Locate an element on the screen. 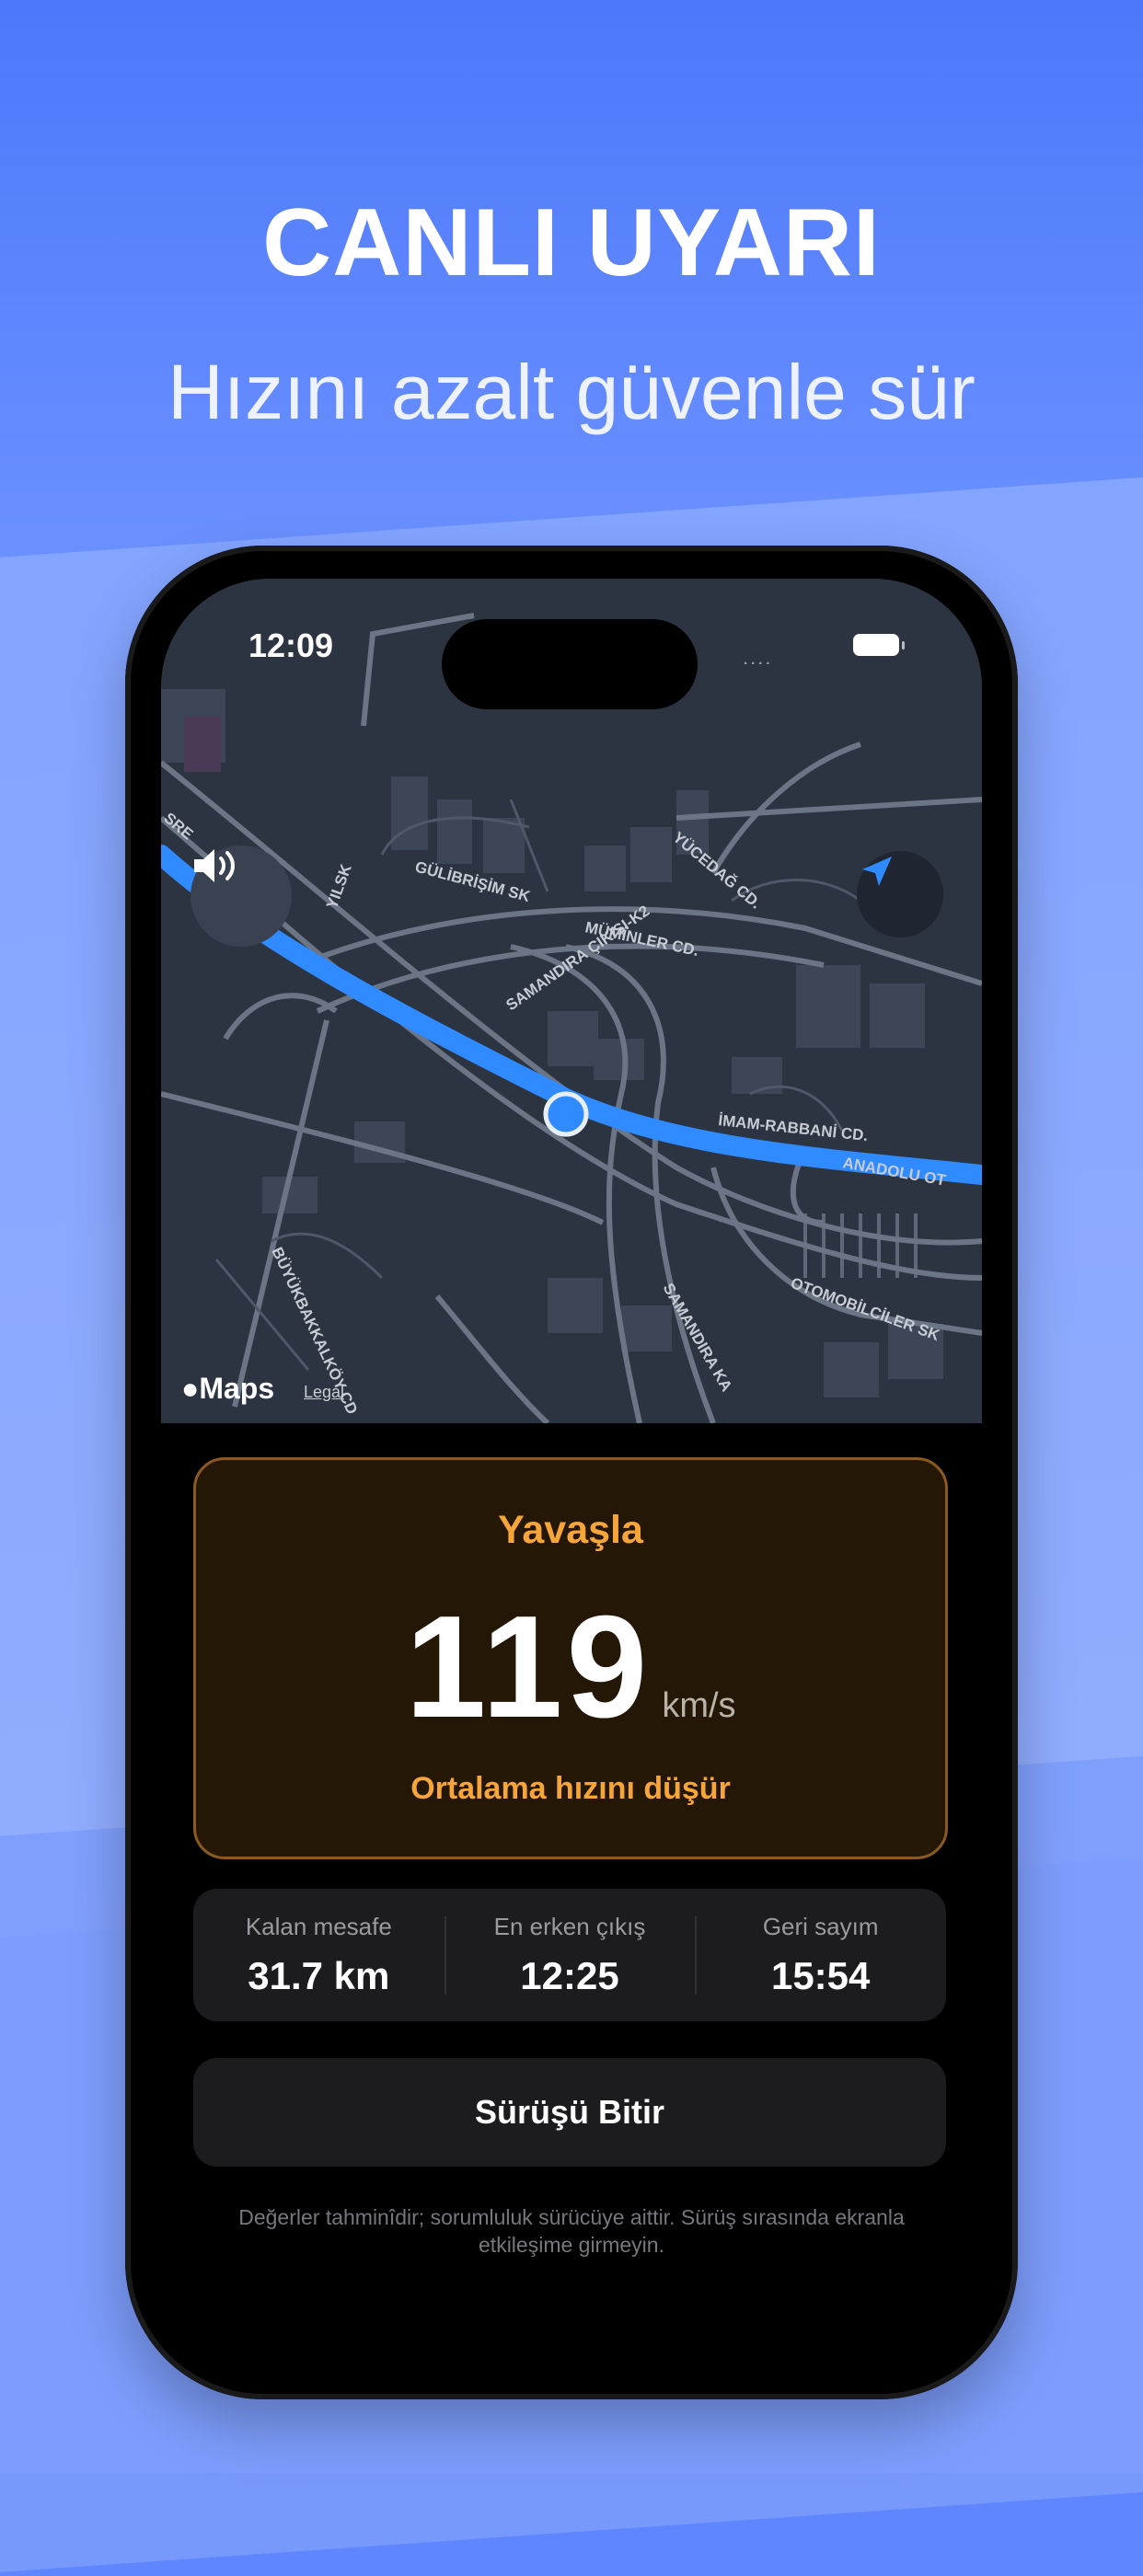 The width and height of the screenshot is (1143, 2576). street-label: YILSK is located at coordinates (339, 886).